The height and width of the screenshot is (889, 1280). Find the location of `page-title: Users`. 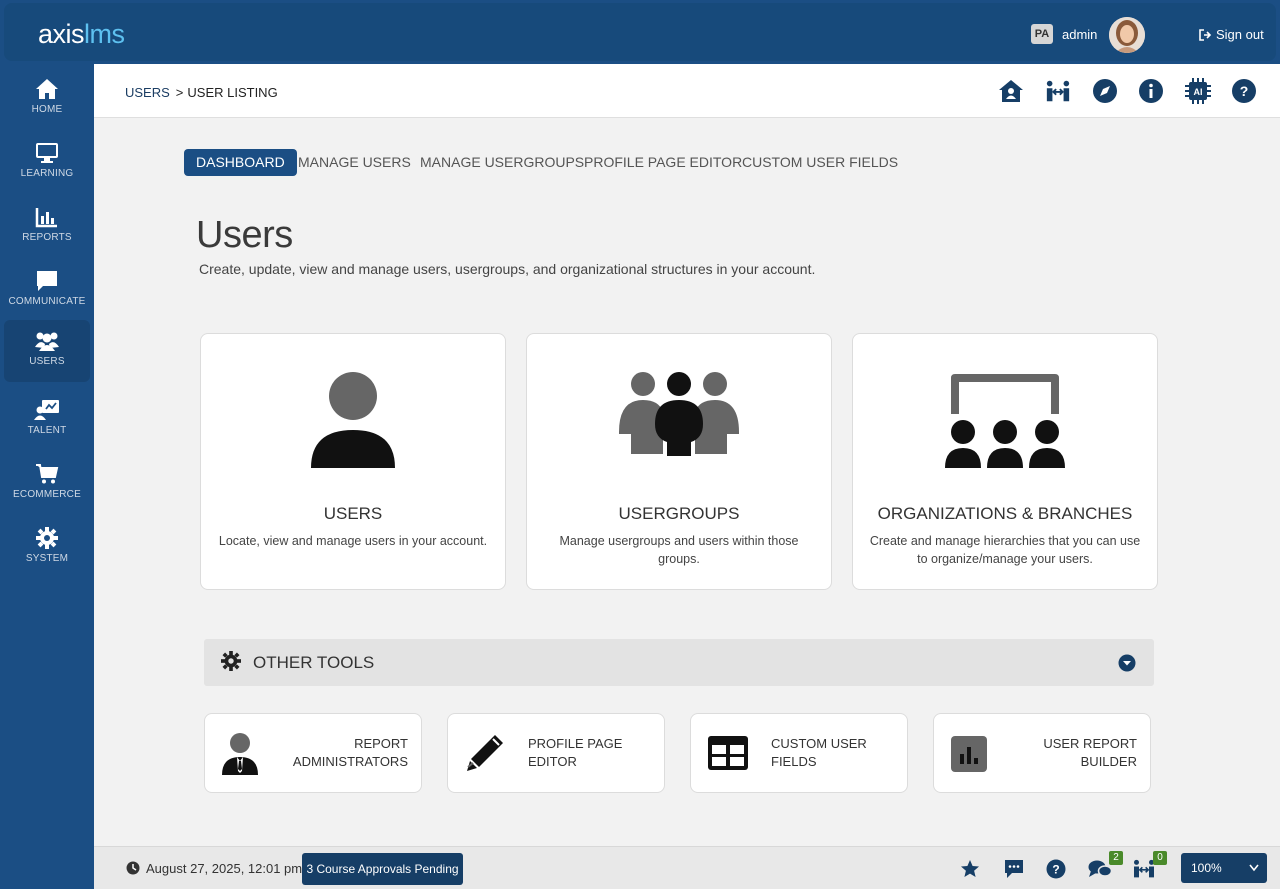

page-title: Users is located at coordinates (244, 235).